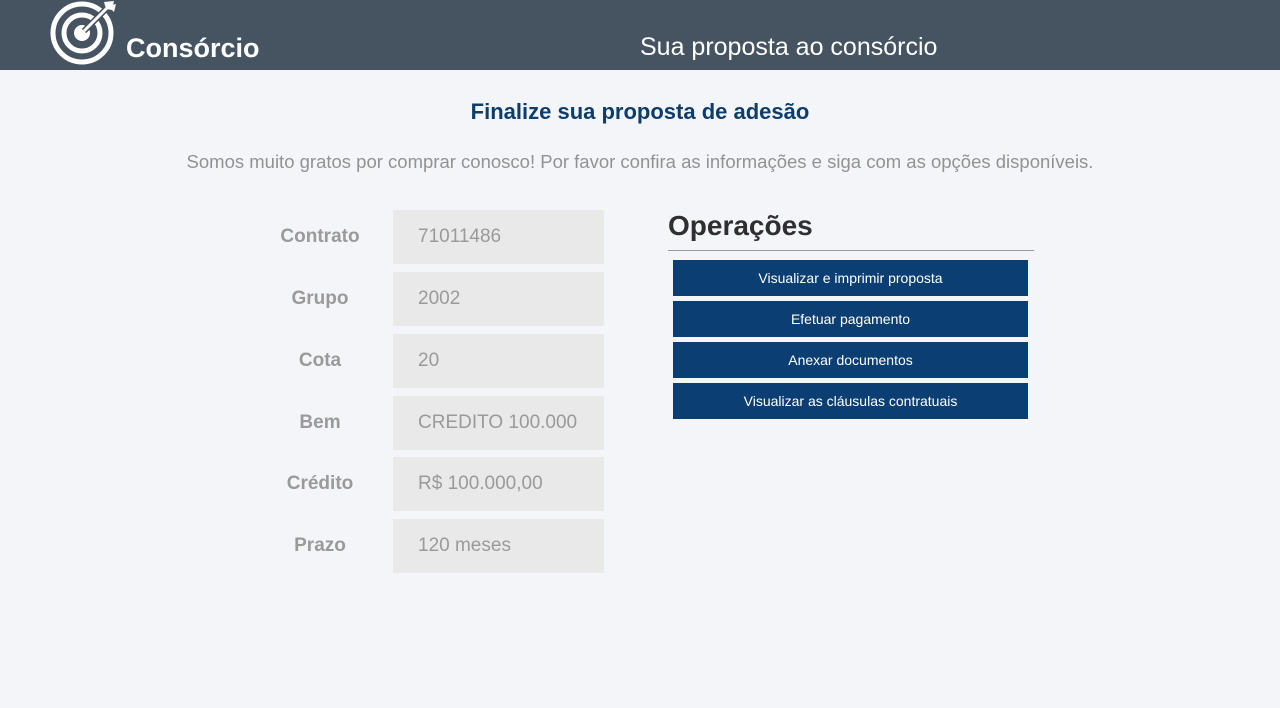 The image size is (1280, 708). What do you see at coordinates (320, 360) in the screenshot?
I see `info-label: Cota` at bounding box center [320, 360].